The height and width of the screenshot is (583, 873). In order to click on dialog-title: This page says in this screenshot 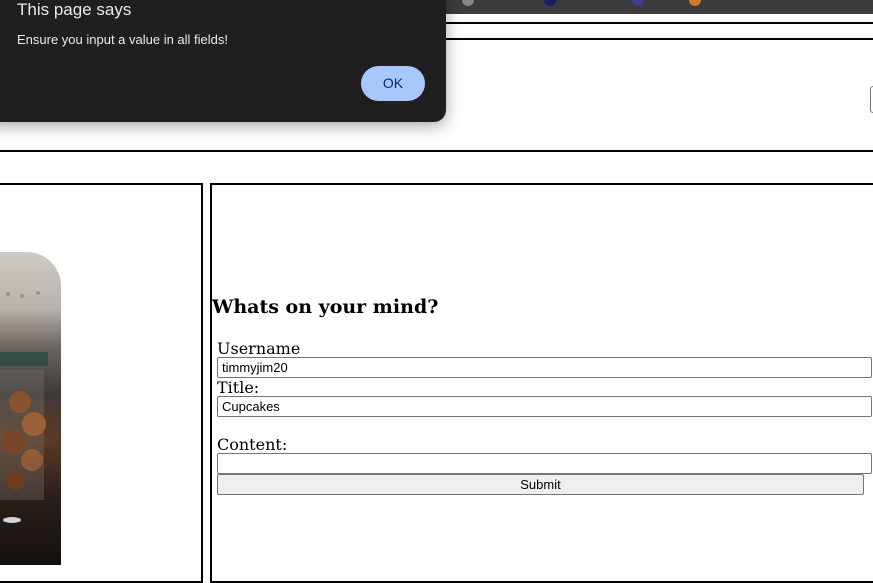, I will do `click(74, 9)`.